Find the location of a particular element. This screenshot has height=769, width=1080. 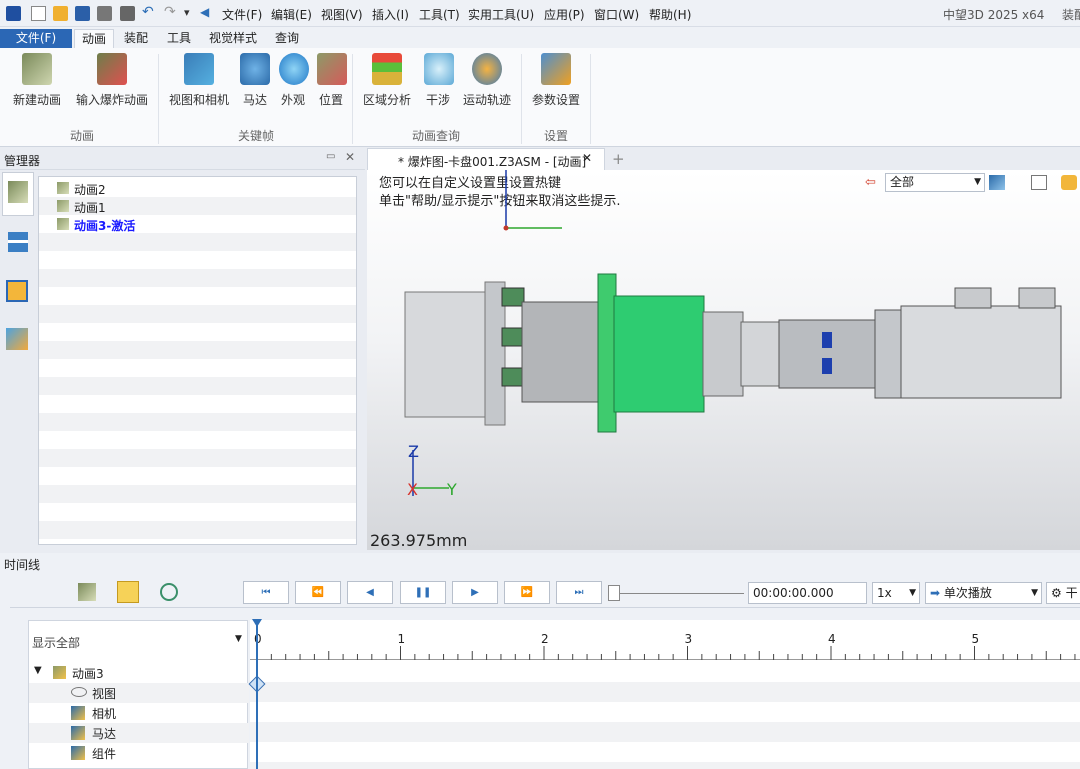

motion-path-button: 运动轨迹 is located at coordinates (487, 80).